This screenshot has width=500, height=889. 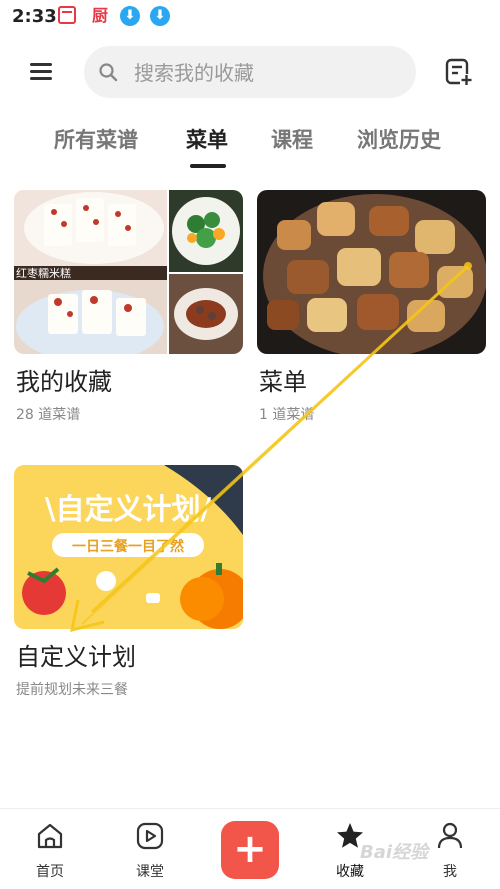 What do you see at coordinates (283, 382) in the screenshot?
I see `collection-title: 菜单` at bounding box center [283, 382].